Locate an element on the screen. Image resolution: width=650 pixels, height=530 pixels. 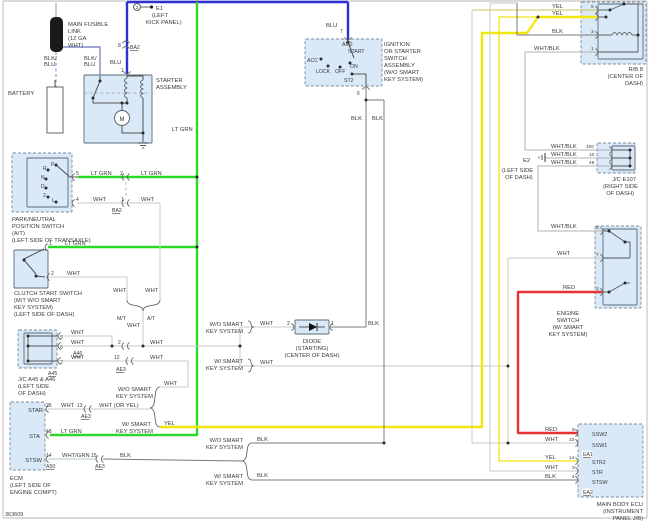
label-3: 3 is located at coordinates (592, 32).